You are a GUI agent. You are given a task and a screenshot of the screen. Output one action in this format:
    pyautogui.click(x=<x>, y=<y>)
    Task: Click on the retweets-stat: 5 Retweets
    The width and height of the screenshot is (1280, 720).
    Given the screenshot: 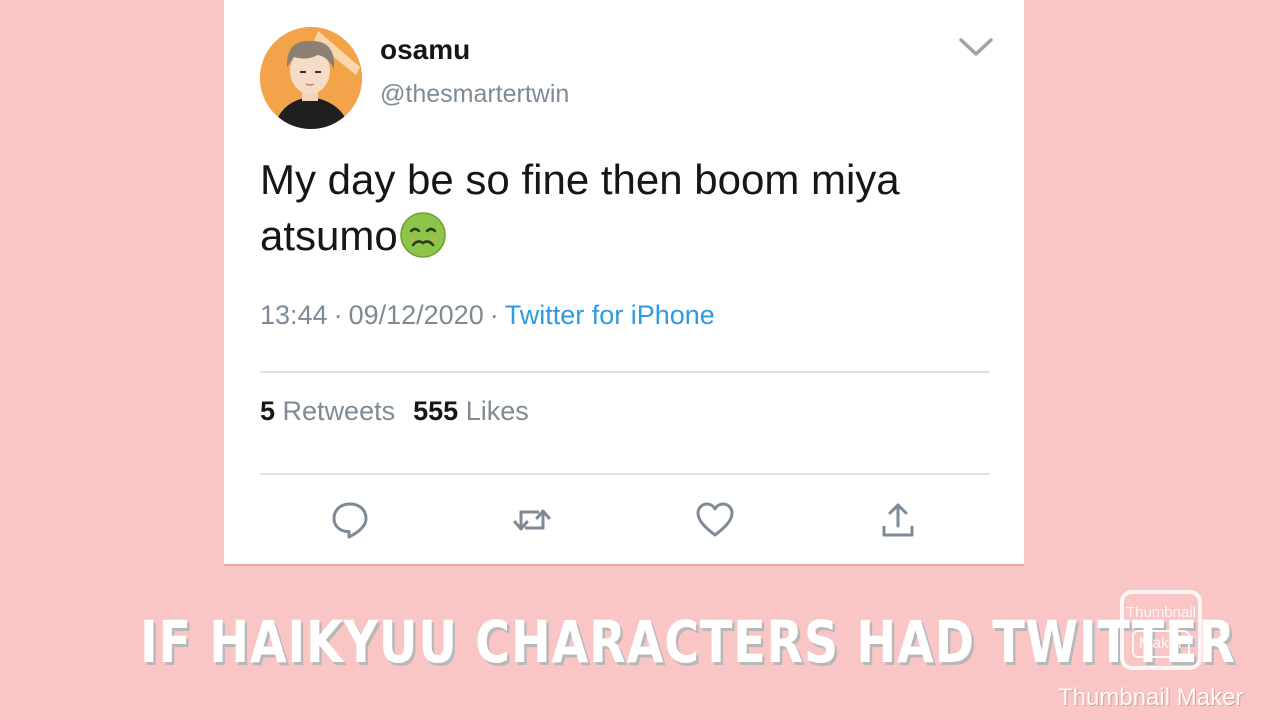 What is the action you would take?
    pyautogui.click(x=327, y=411)
    